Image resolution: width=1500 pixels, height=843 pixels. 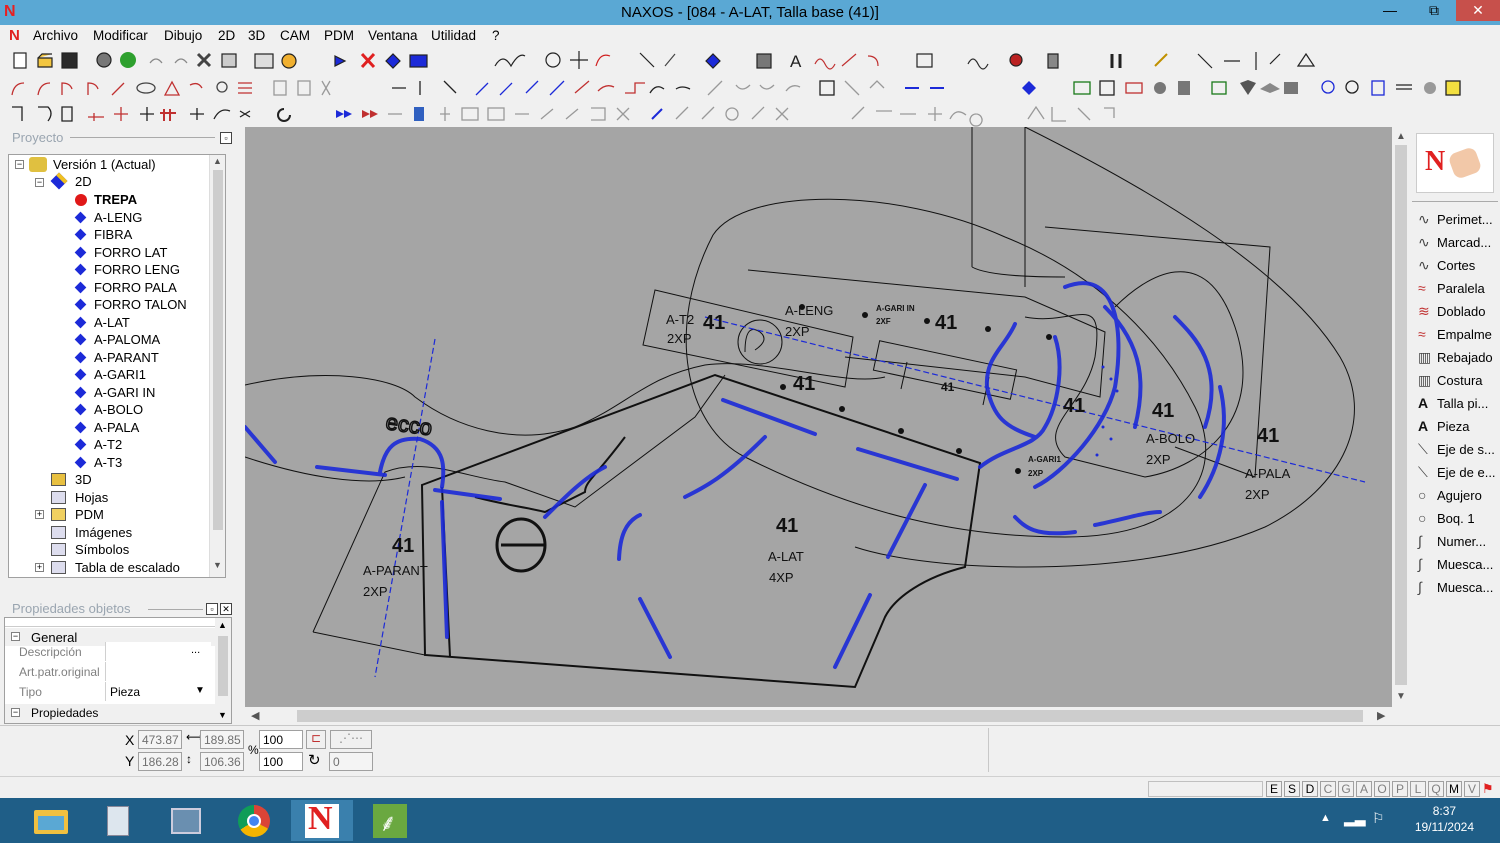 I want to click on status-key-l: L, so click(x=1418, y=789).